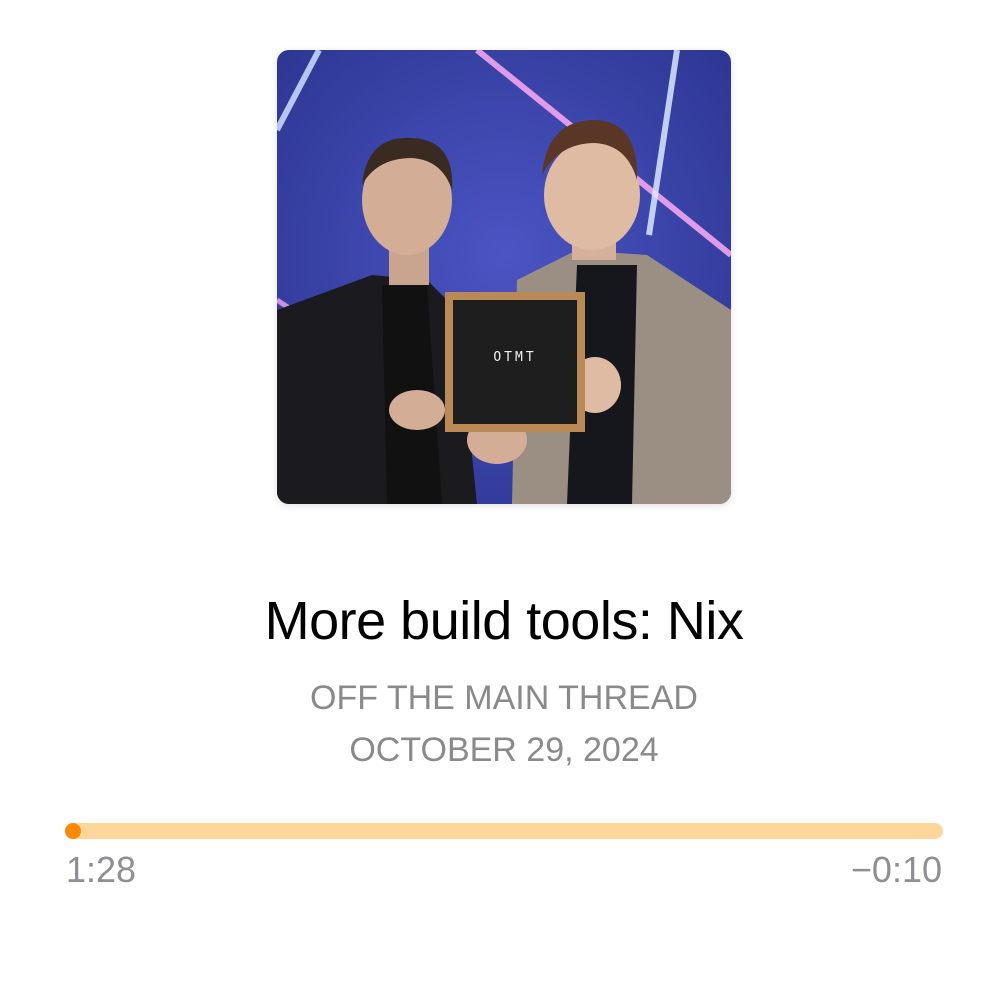 The width and height of the screenshot is (1008, 1008). Describe the element at coordinates (896, 869) in the screenshot. I see `remaining-time: −0:10` at that location.